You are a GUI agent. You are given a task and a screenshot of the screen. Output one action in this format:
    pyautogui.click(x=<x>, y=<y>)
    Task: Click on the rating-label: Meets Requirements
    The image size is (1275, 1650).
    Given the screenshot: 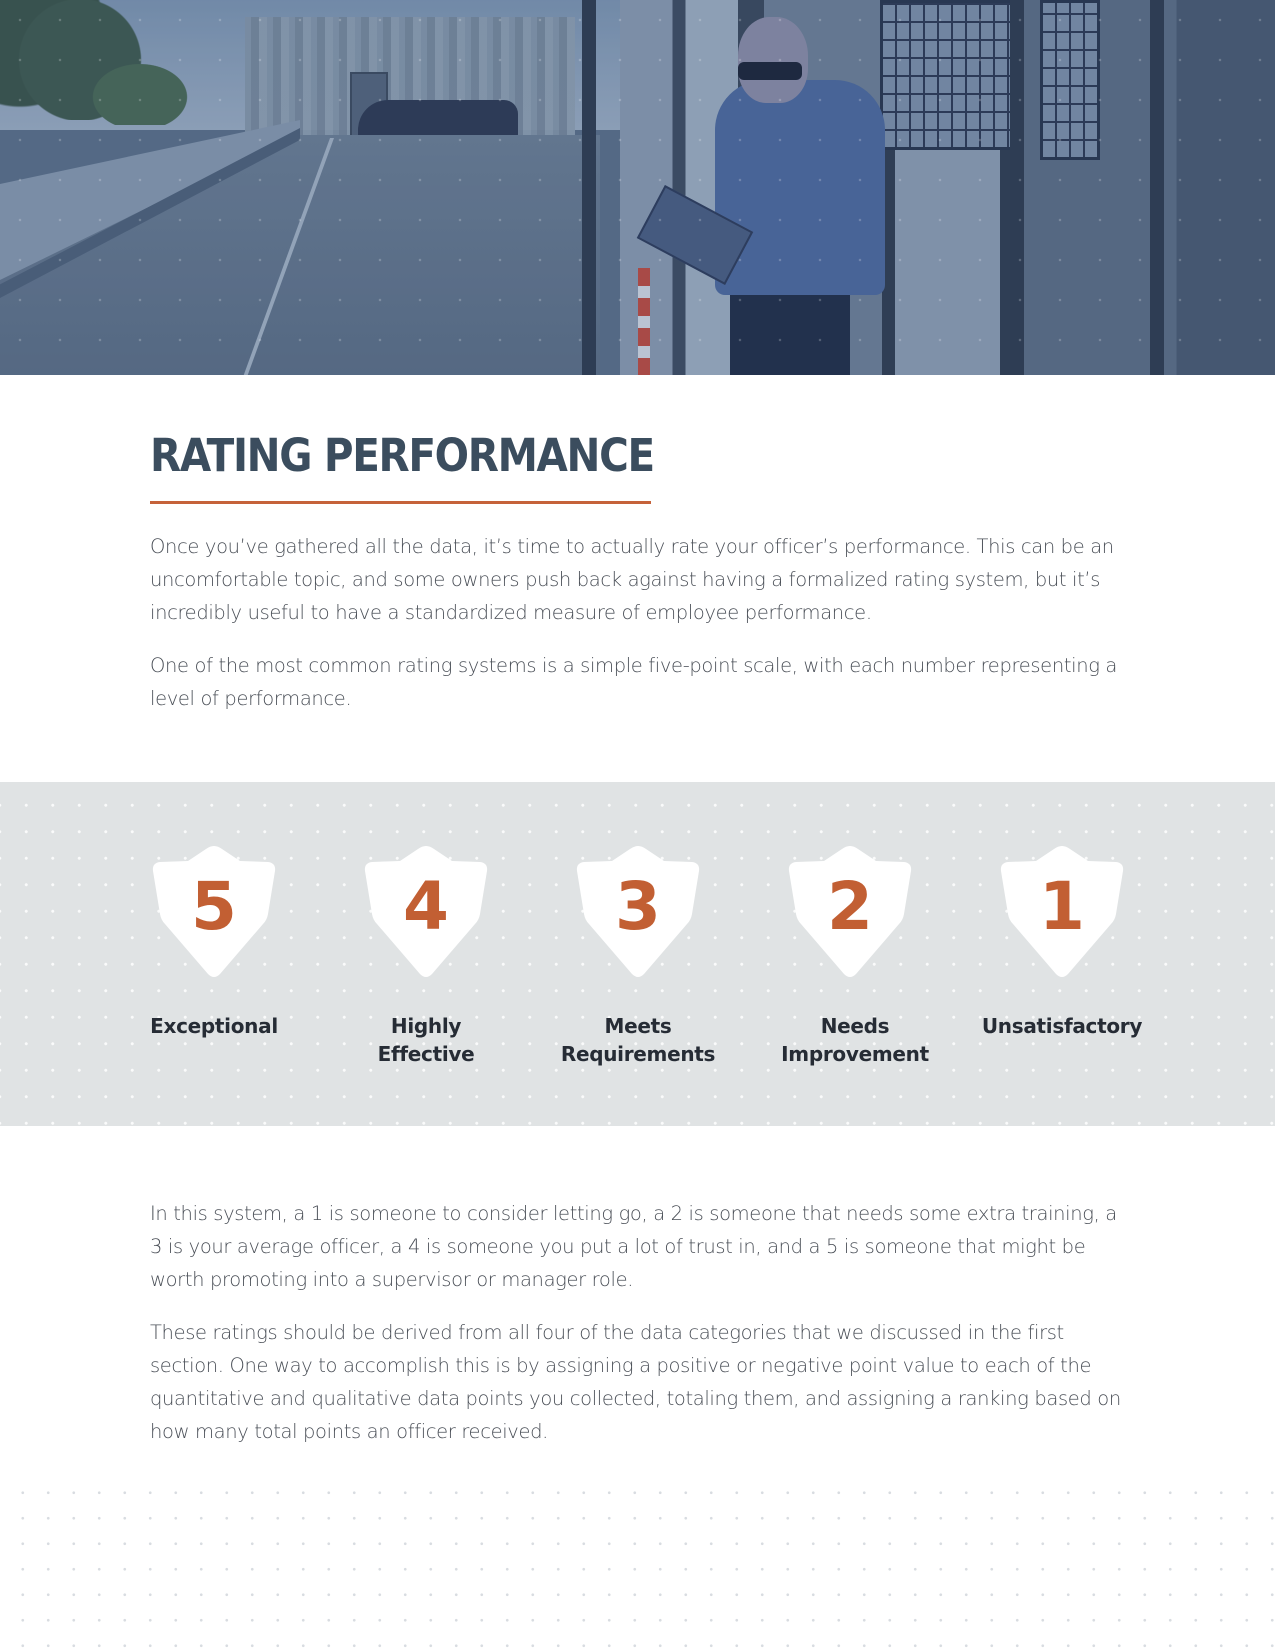 What is the action you would take?
    pyautogui.click(x=638, y=1040)
    